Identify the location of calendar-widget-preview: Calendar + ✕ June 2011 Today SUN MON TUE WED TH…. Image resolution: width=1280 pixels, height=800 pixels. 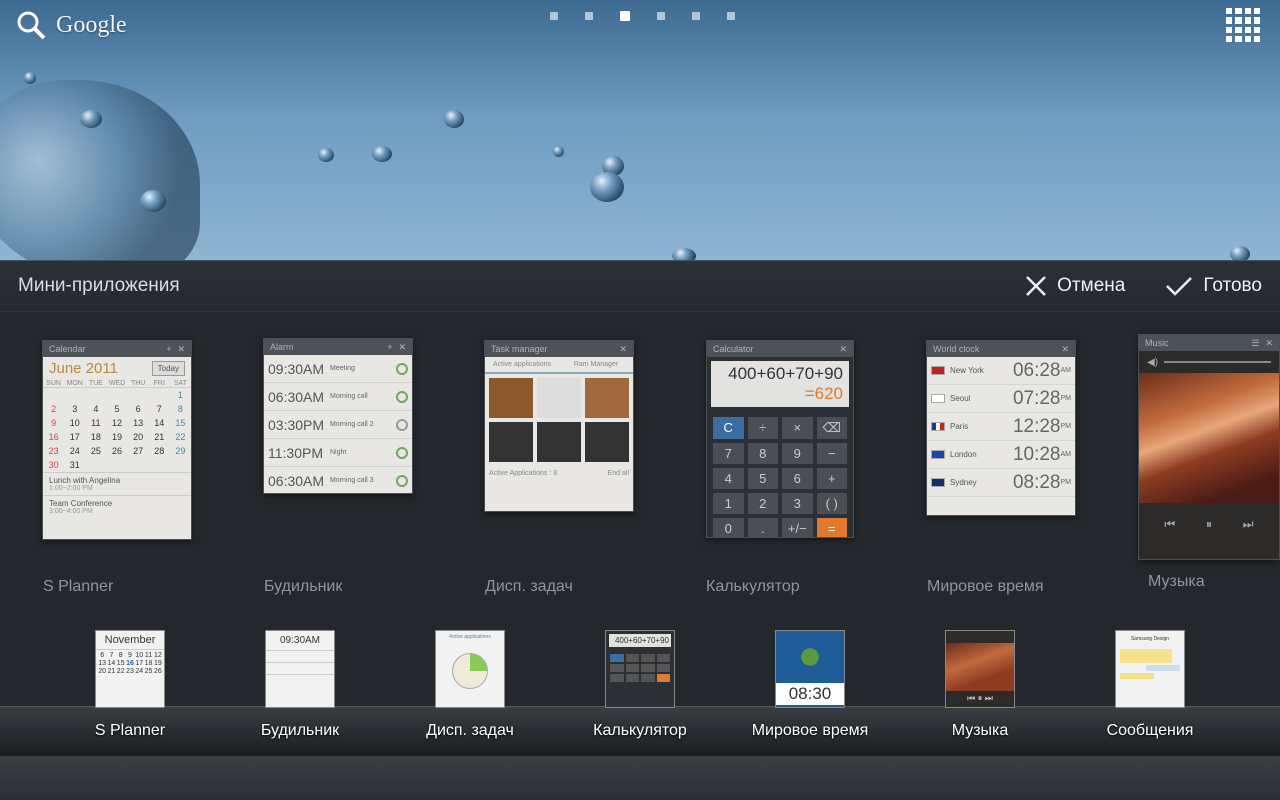
(117, 440).